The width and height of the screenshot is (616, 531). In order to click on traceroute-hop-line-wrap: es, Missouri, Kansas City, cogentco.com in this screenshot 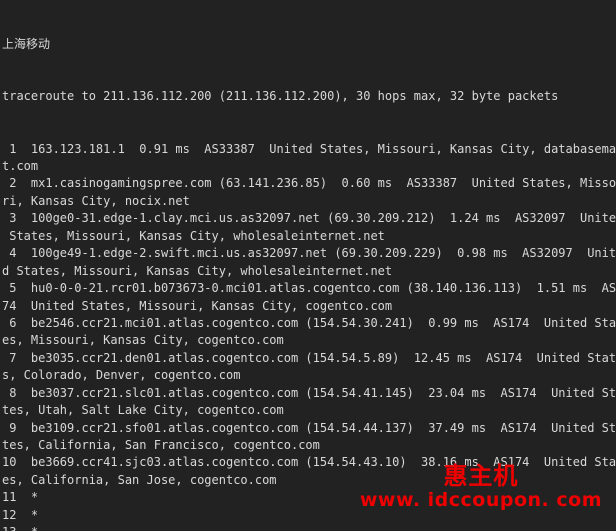, I will do `click(143, 340)`.